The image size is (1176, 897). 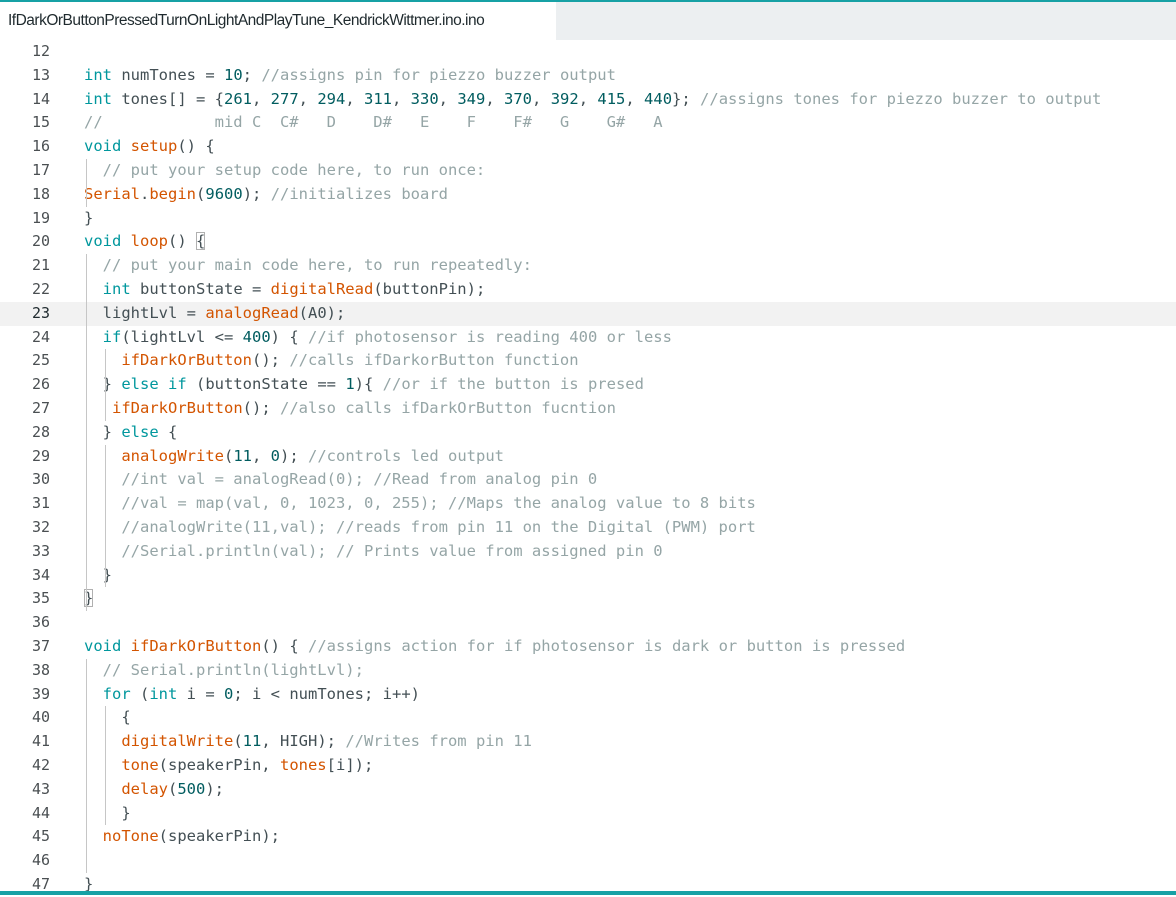 What do you see at coordinates (588, 623) in the screenshot?
I see `code-line: 36` at bounding box center [588, 623].